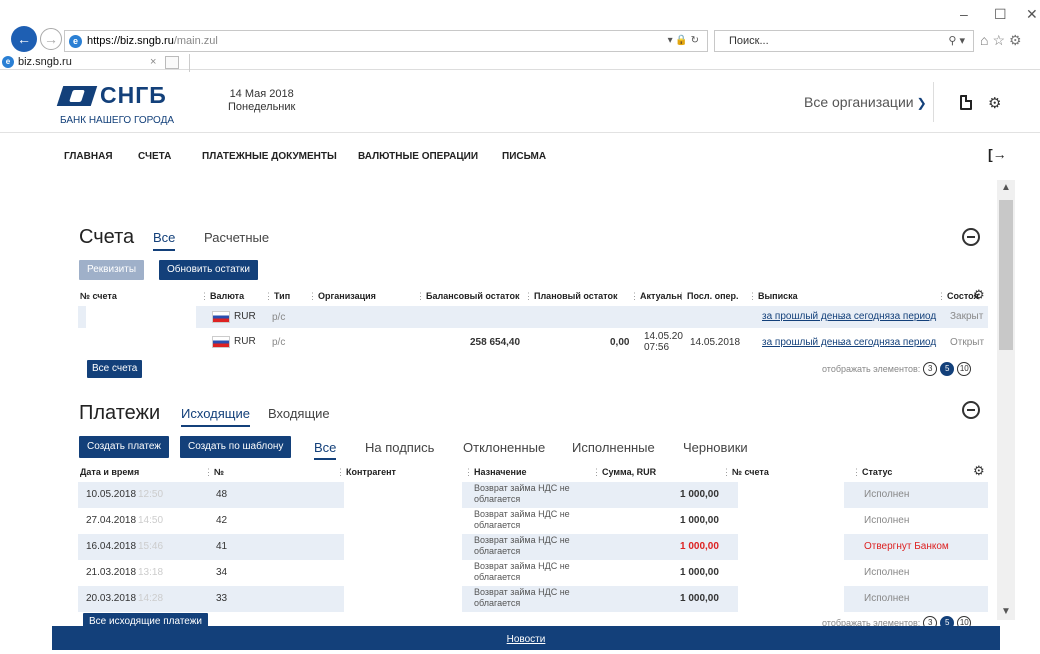 The width and height of the screenshot is (1040, 654). I want to click on tab-accounts-all: Все, so click(164, 240).